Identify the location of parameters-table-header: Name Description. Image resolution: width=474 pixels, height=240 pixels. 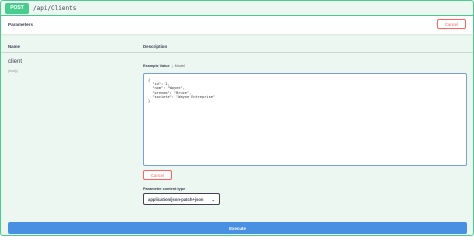
(237, 46).